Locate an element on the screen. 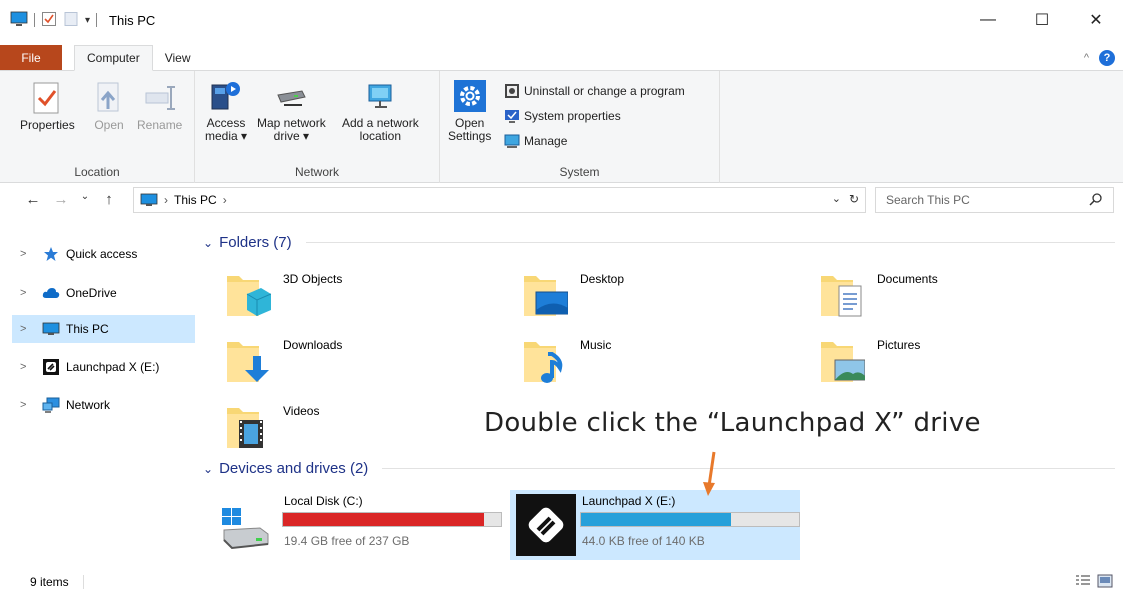  rename-button: Rename is located at coordinates (159, 106).